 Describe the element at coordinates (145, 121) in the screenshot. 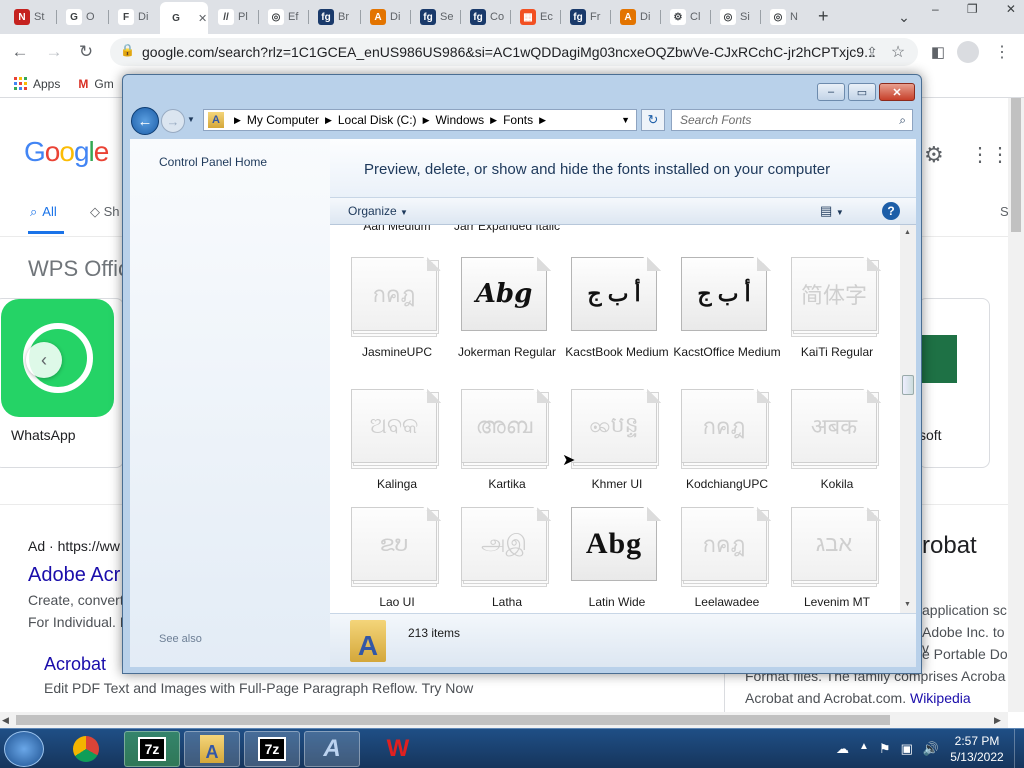

I see `back-button: ←` at that location.